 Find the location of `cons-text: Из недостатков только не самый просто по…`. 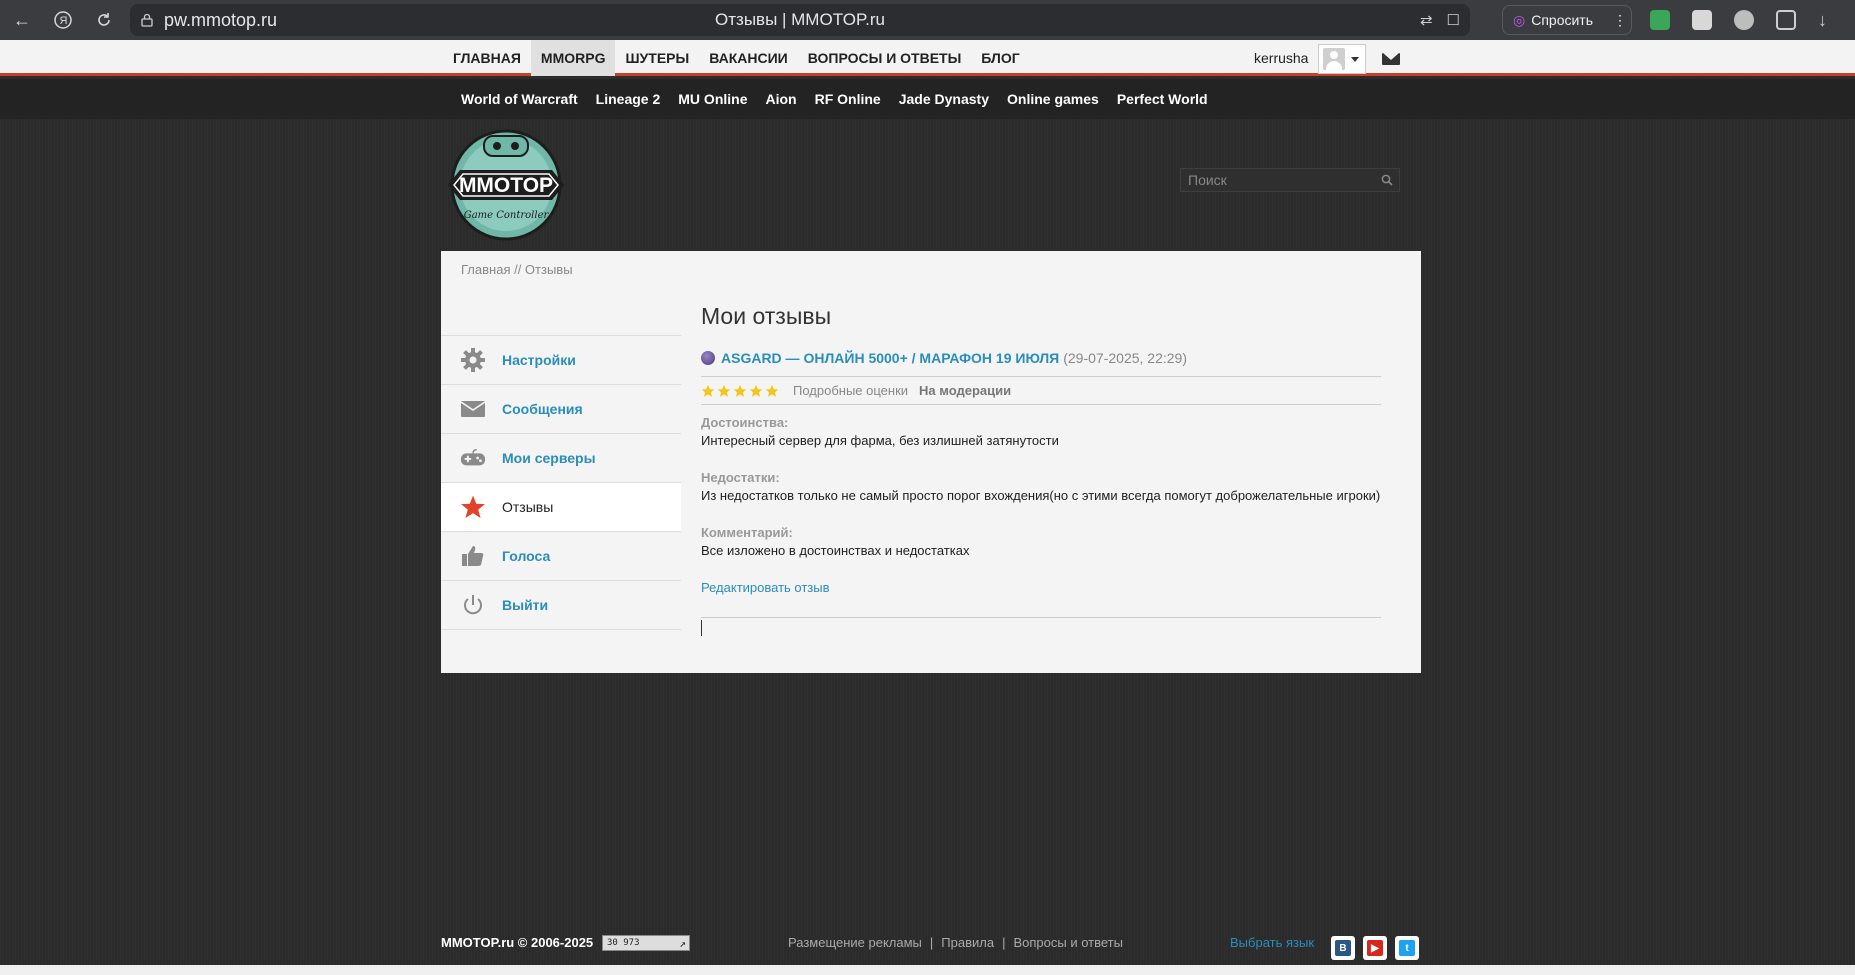

cons-text: Из недостатков только не самый просто по… is located at coordinates (1041, 495).